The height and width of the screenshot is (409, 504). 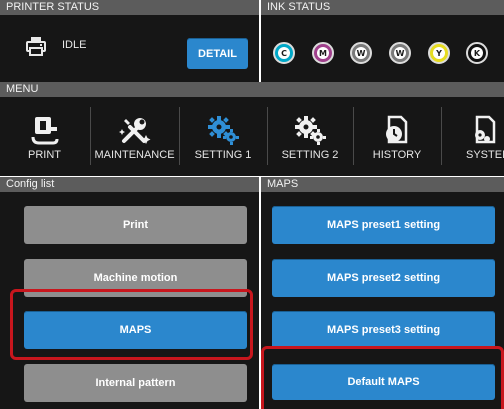 What do you see at coordinates (485, 155) in the screenshot?
I see `menu-item-label: SYSTEM` at bounding box center [485, 155].